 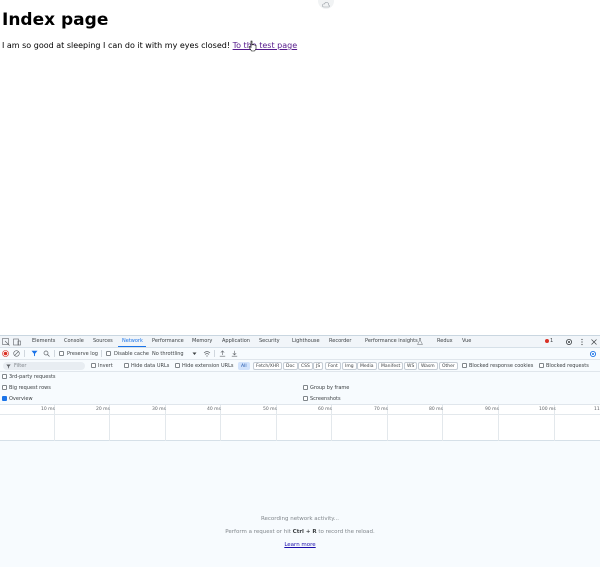 What do you see at coordinates (159, 409) in the screenshot?
I see `timeline-tick-label: 30 ms` at bounding box center [159, 409].